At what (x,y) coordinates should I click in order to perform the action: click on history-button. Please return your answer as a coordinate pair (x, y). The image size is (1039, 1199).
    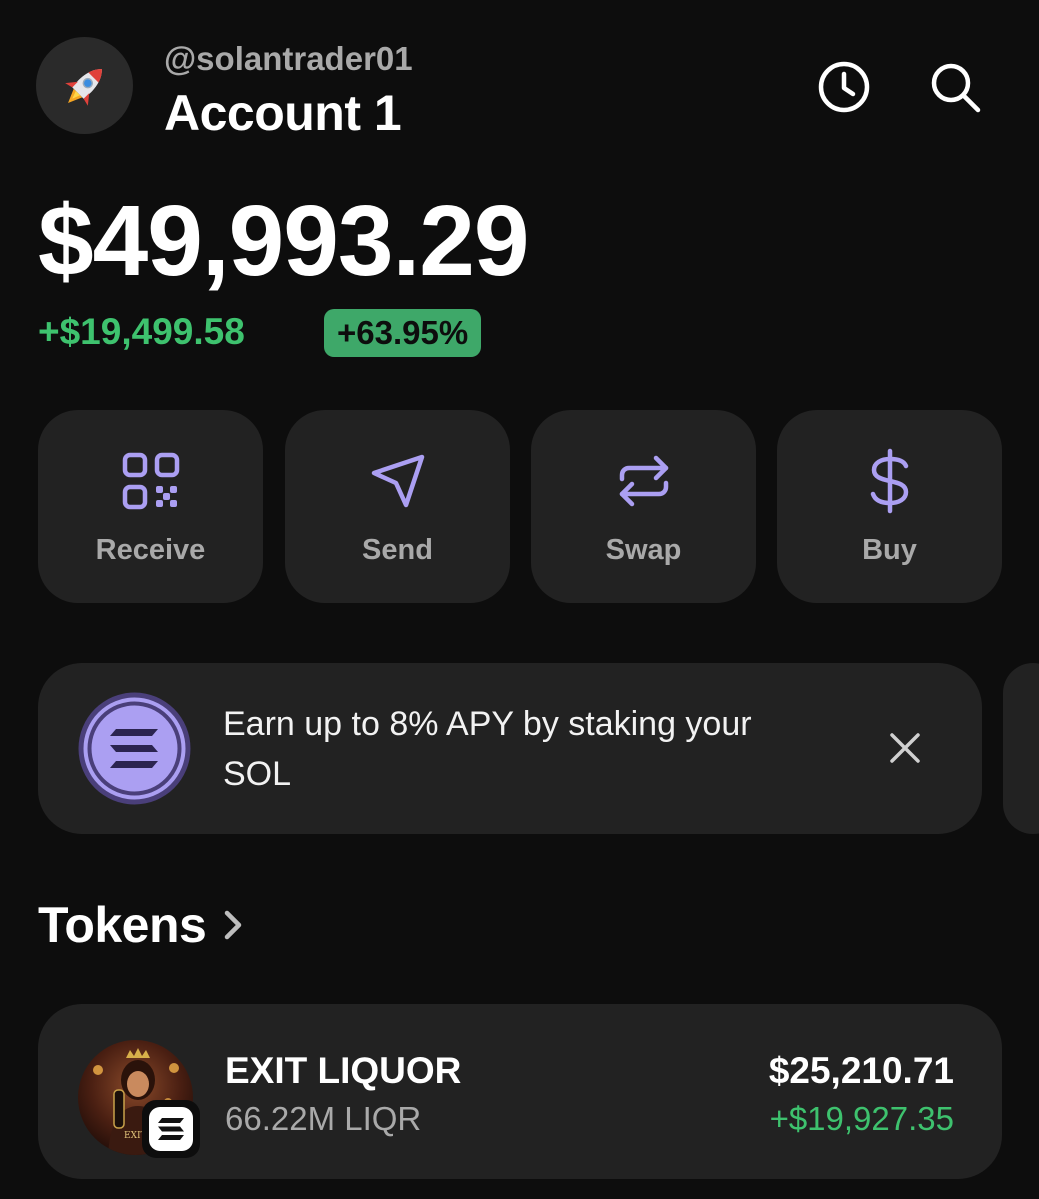
    Looking at the image, I should click on (844, 87).